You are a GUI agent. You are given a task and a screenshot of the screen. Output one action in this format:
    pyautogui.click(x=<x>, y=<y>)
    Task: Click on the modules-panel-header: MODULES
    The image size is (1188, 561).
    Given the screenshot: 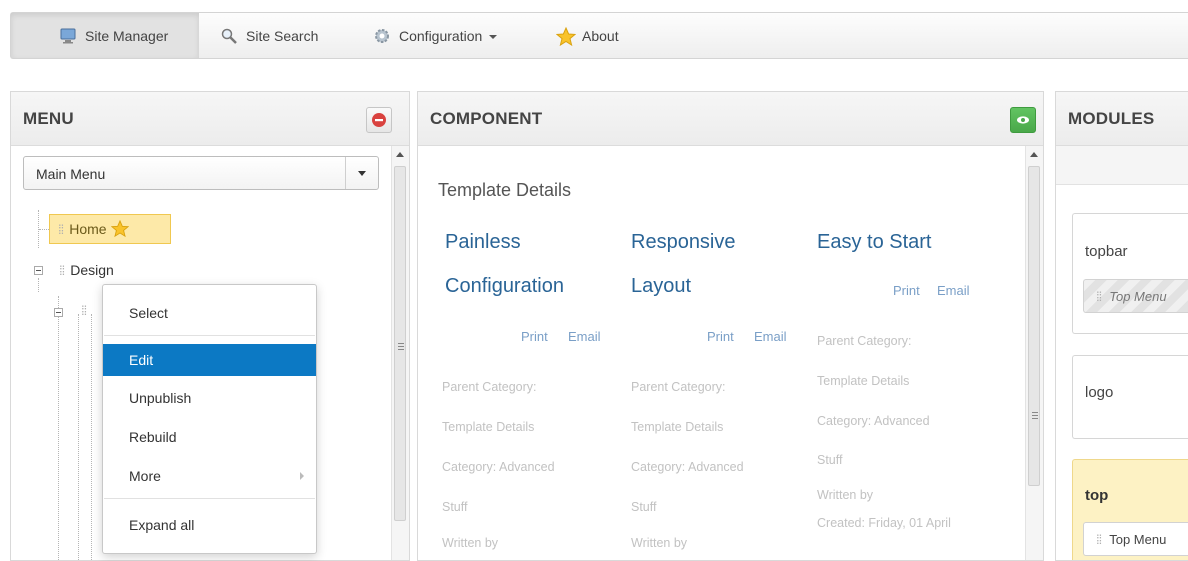 What is the action you would take?
    pyautogui.click(x=1122, y=119)
    